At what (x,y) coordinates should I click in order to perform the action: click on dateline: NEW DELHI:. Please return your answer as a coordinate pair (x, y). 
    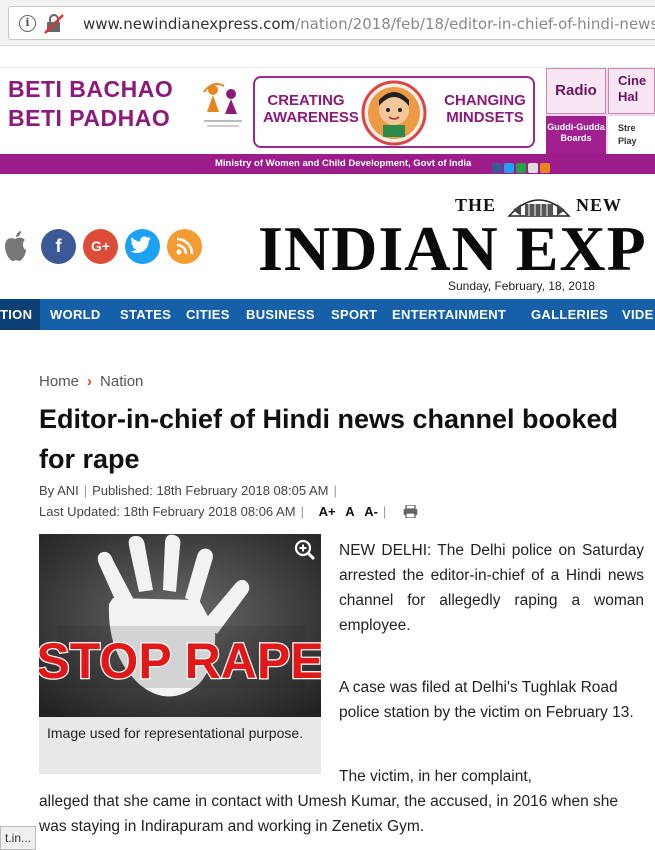
    Looking at the image, I should click on (385, 550).